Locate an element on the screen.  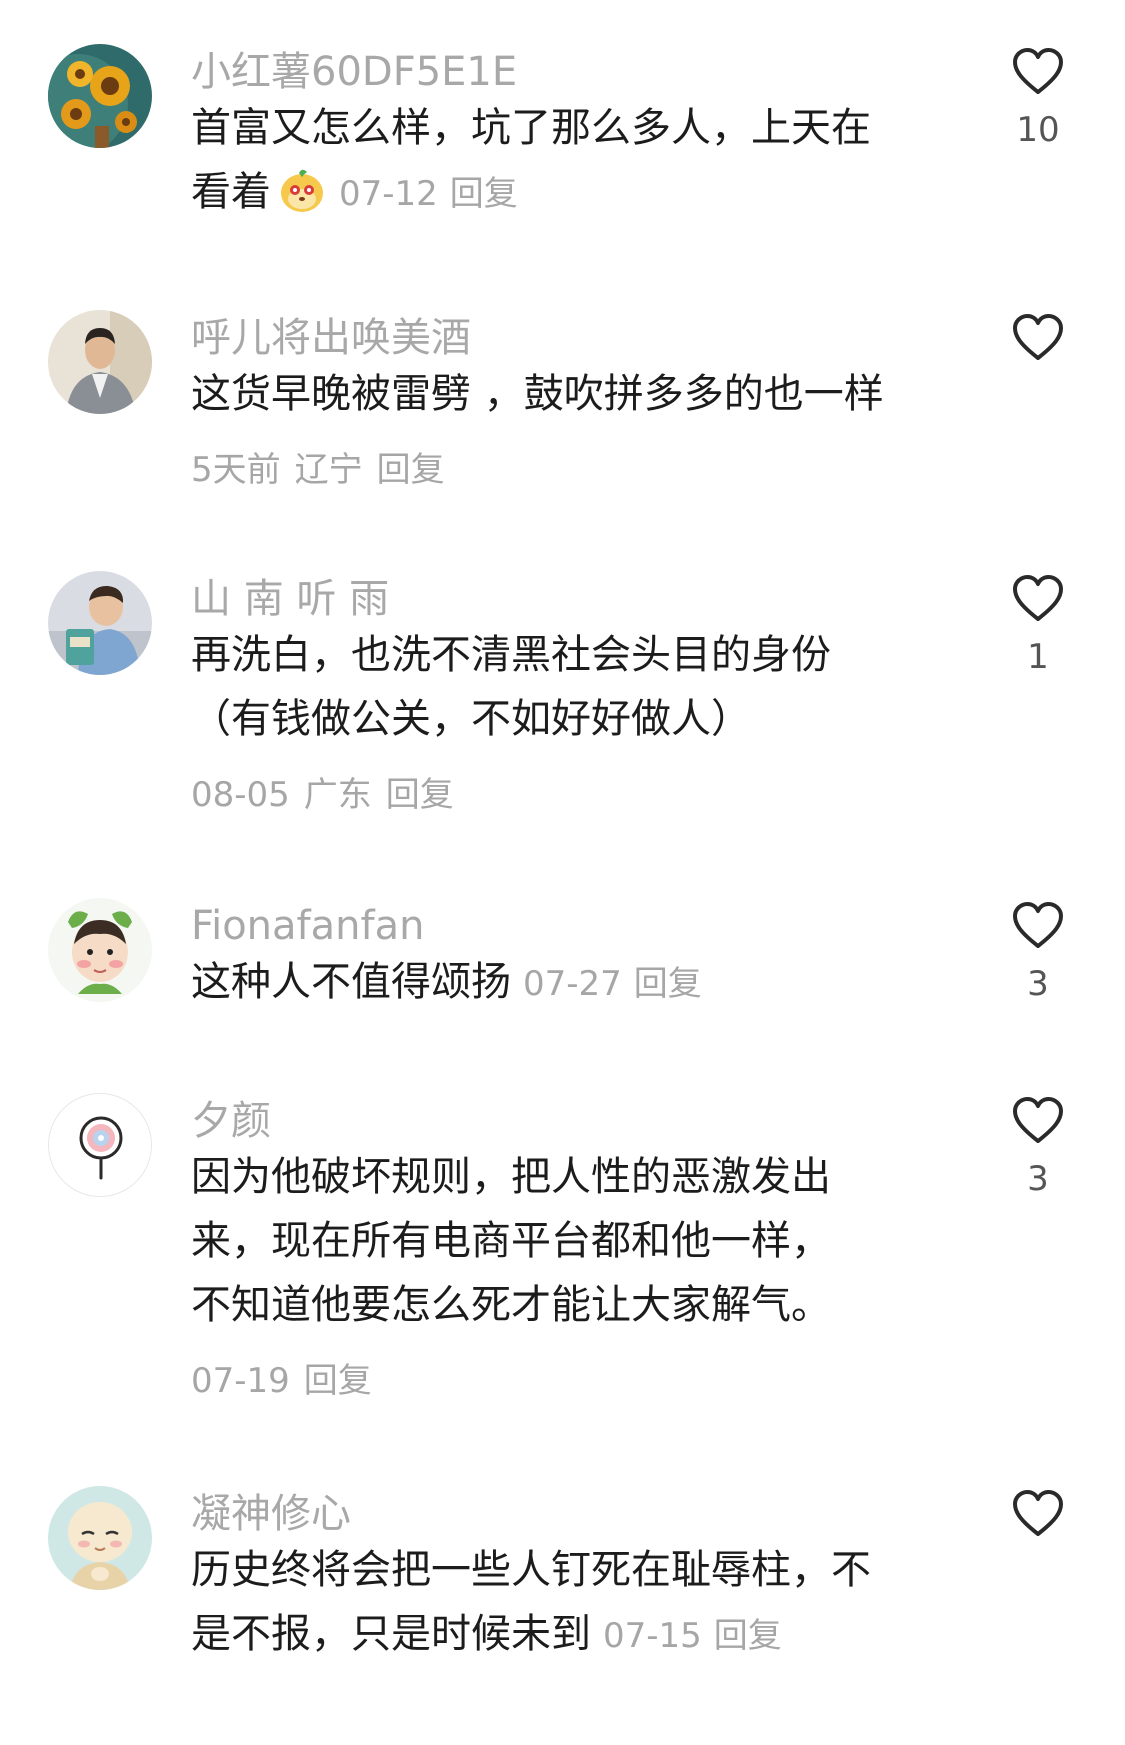
cute-face-emoji-icon is located at coordinates (302, 190).